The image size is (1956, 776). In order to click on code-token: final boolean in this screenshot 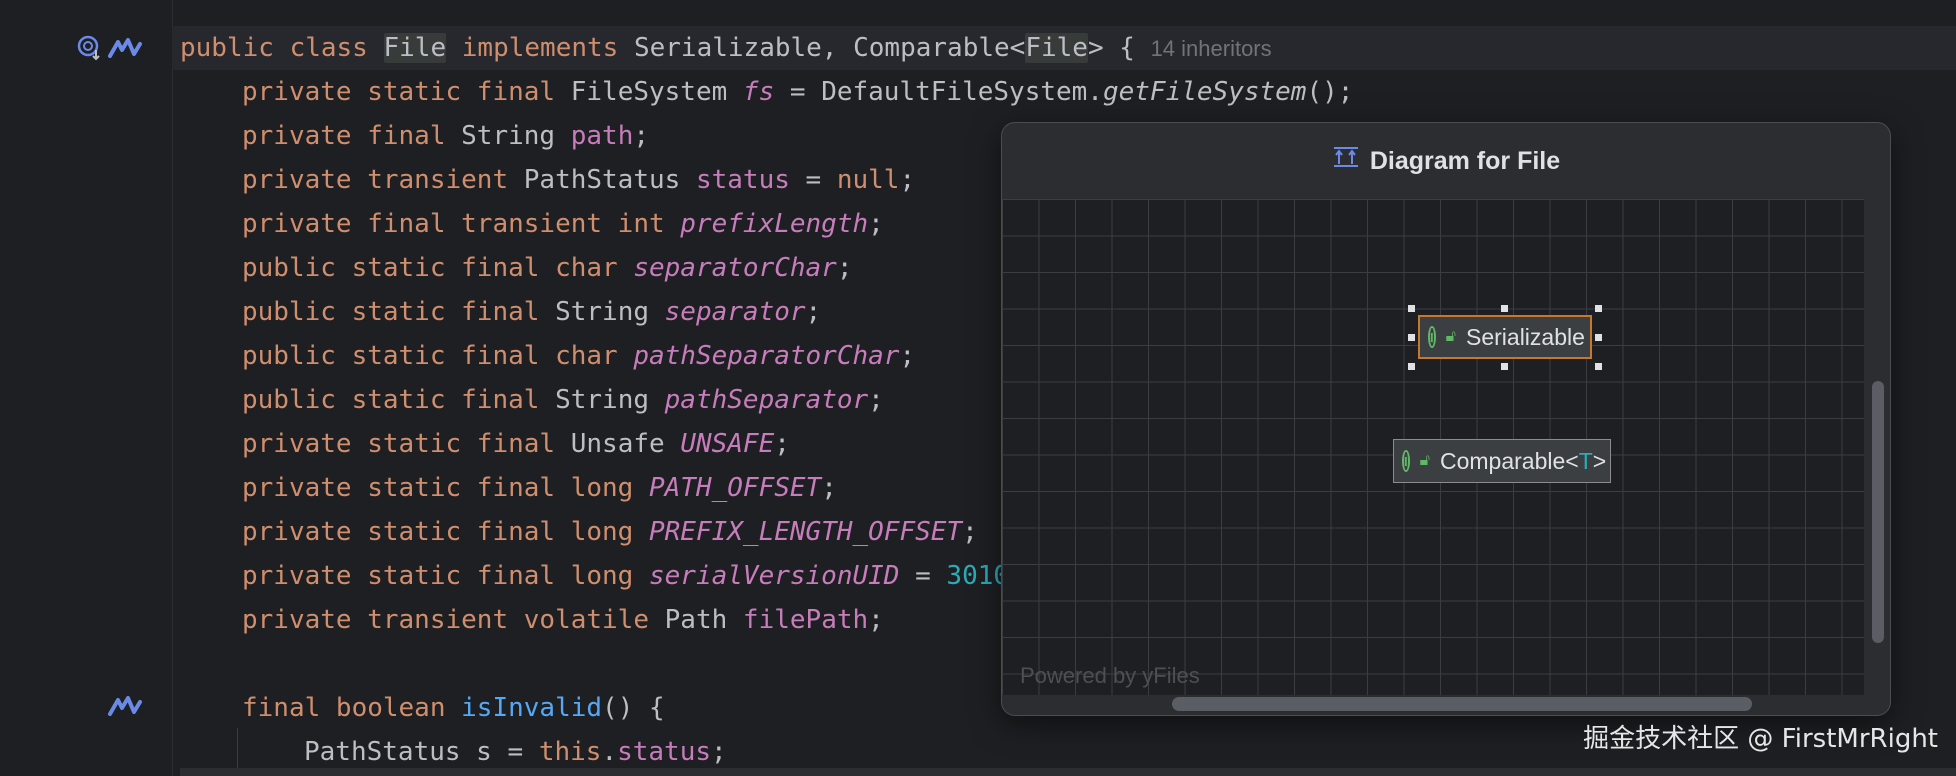, I will do `click(352, 708)`.